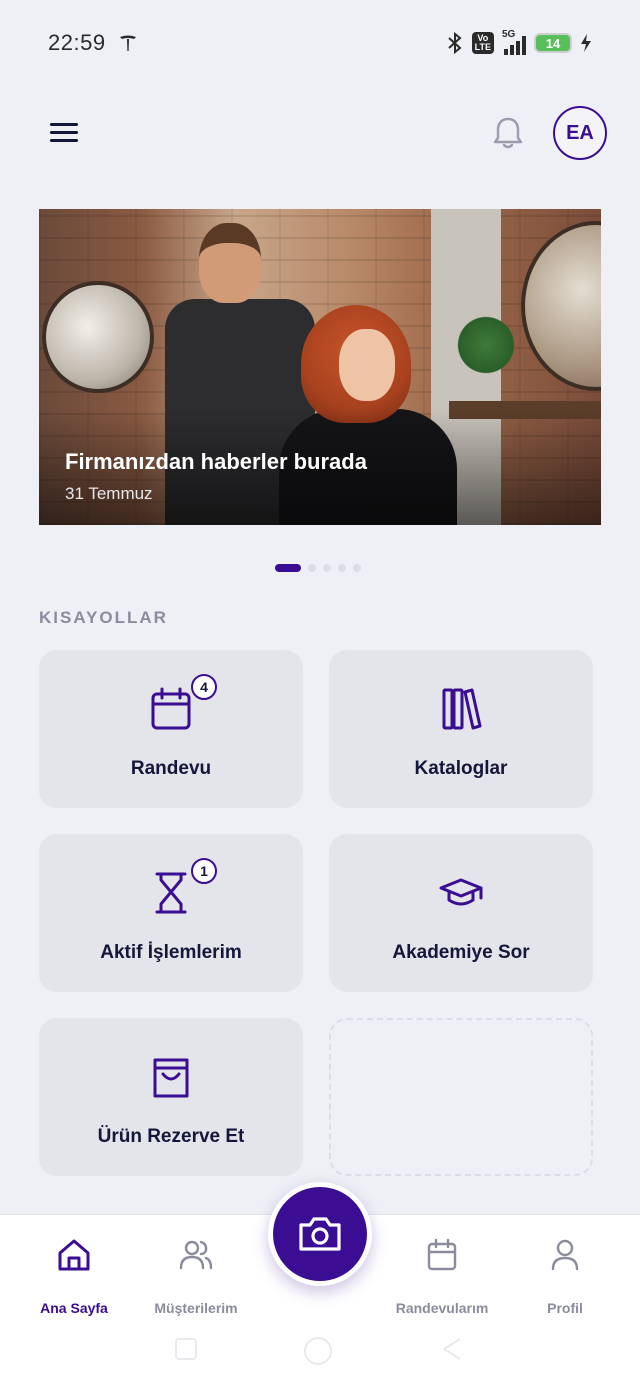 The image size is (640, 1386). What do you see at coordinates (186, 1349) in the screenshot?
I see `recent-apps-icon` at bounding box center [186, 1349].